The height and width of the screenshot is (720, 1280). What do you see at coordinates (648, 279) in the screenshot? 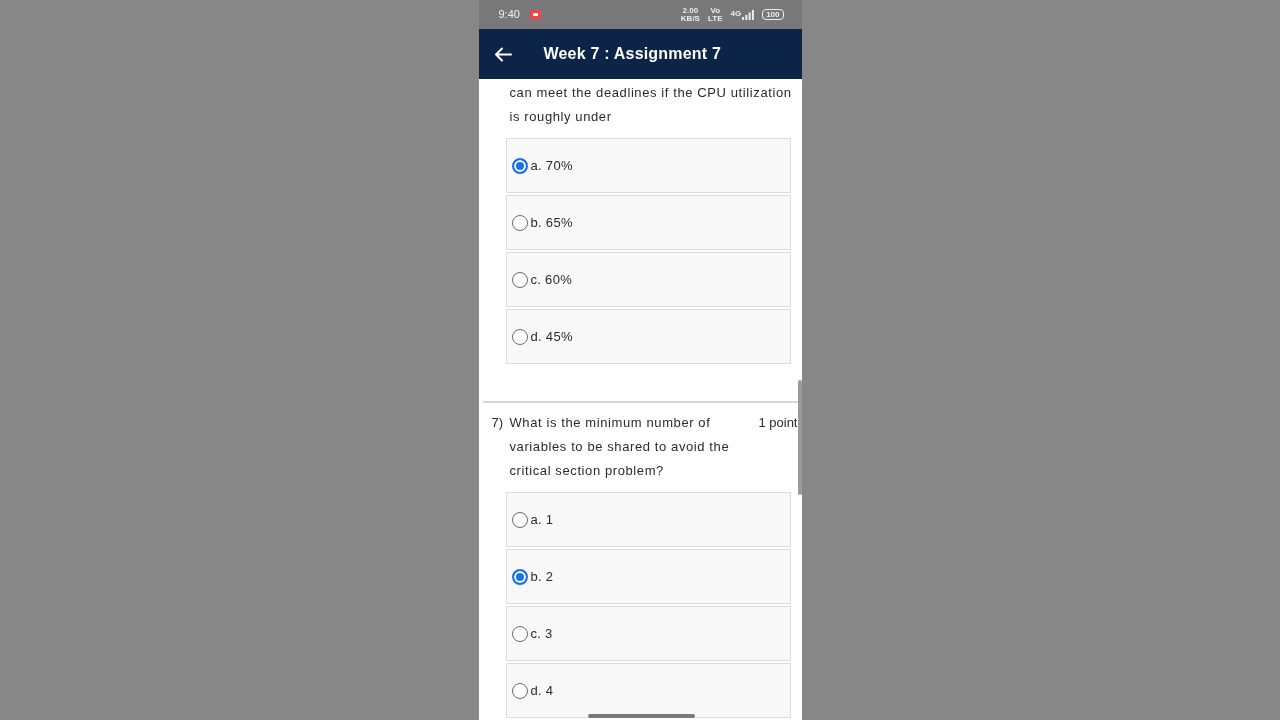
I see `answer-option: c. 60%` at bounding box center [648, 279].